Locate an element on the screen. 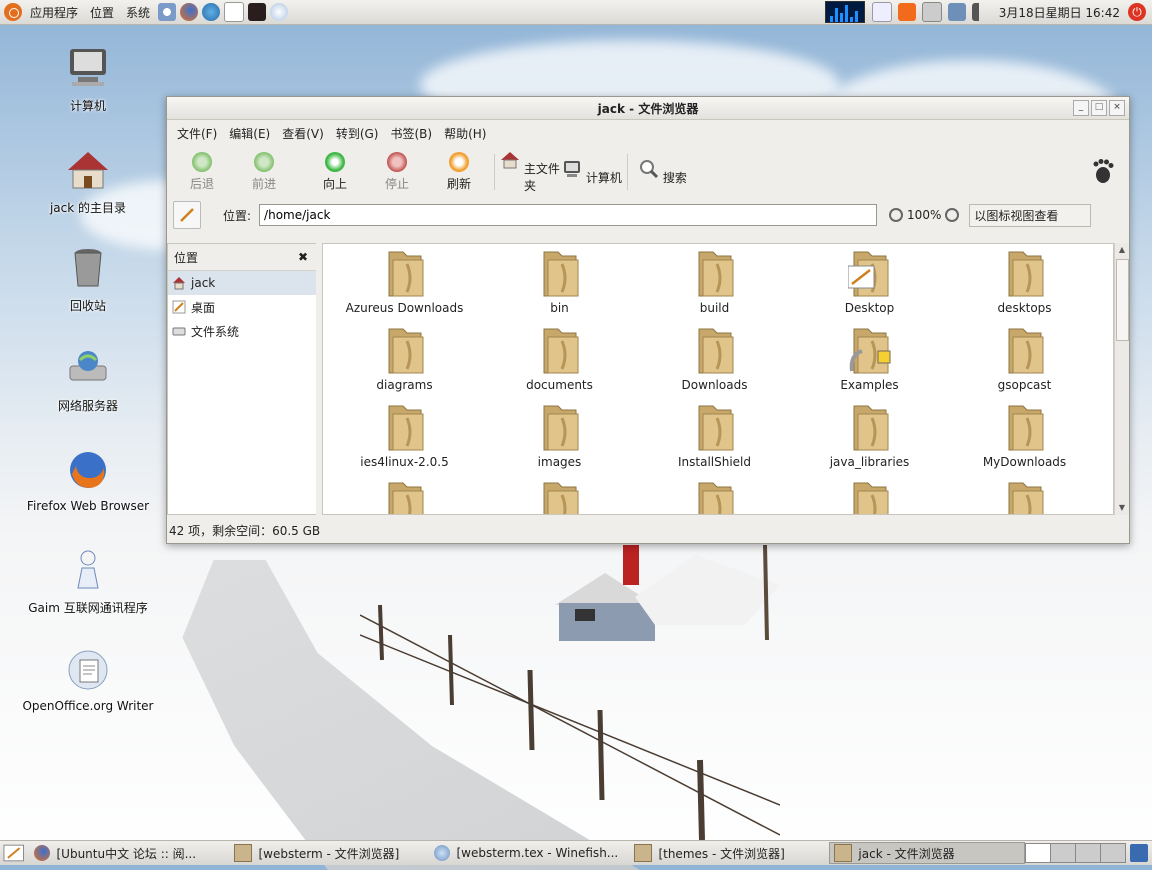 The image size is (1152, 870). stop-button: 停止 is located at coordinates (397, 172).